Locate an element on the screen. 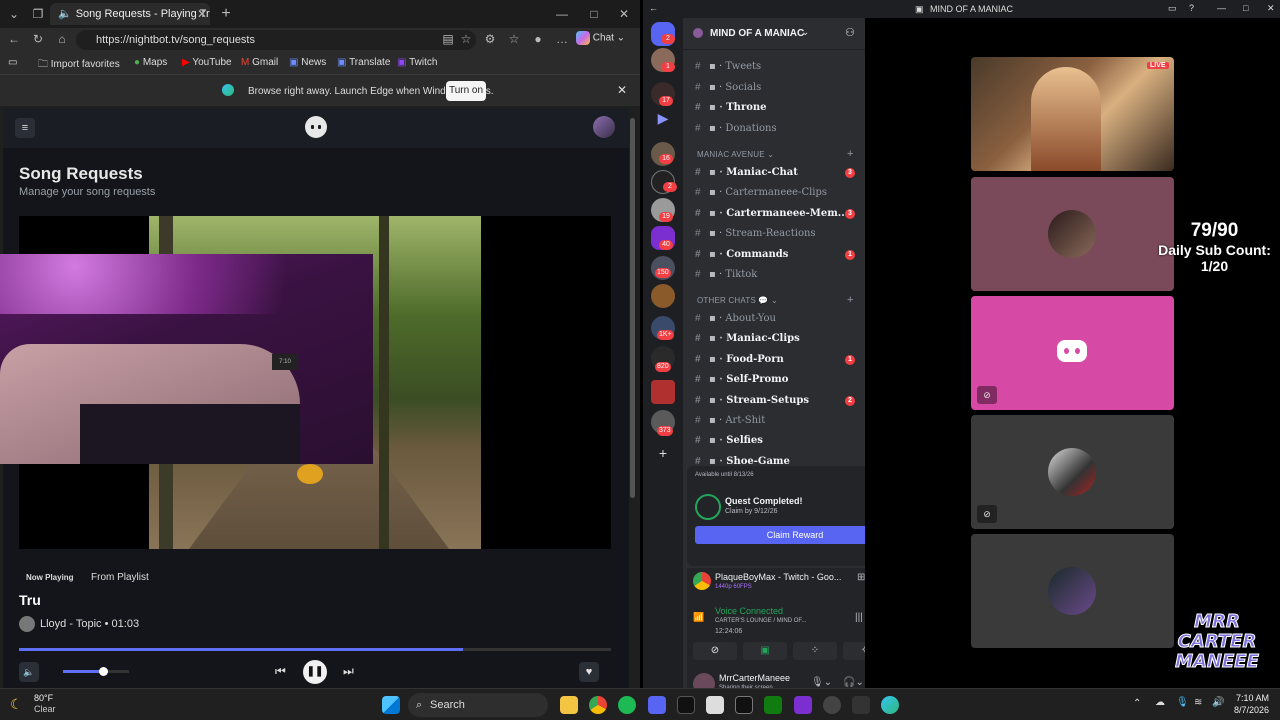 Image resolution: width=1280 pixels, height=720 pixels. volume-icon: 🔈 is located at coordinates (29, 672).